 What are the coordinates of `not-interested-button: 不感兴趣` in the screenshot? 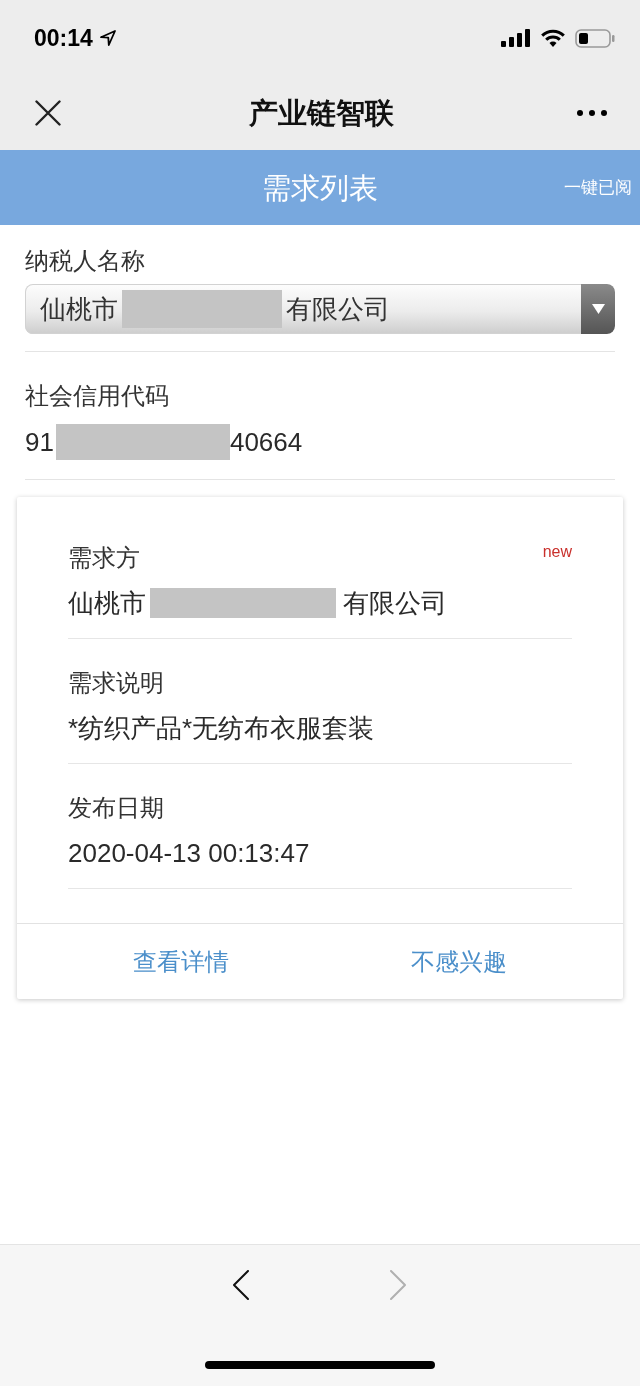 It's located at (459, 961).